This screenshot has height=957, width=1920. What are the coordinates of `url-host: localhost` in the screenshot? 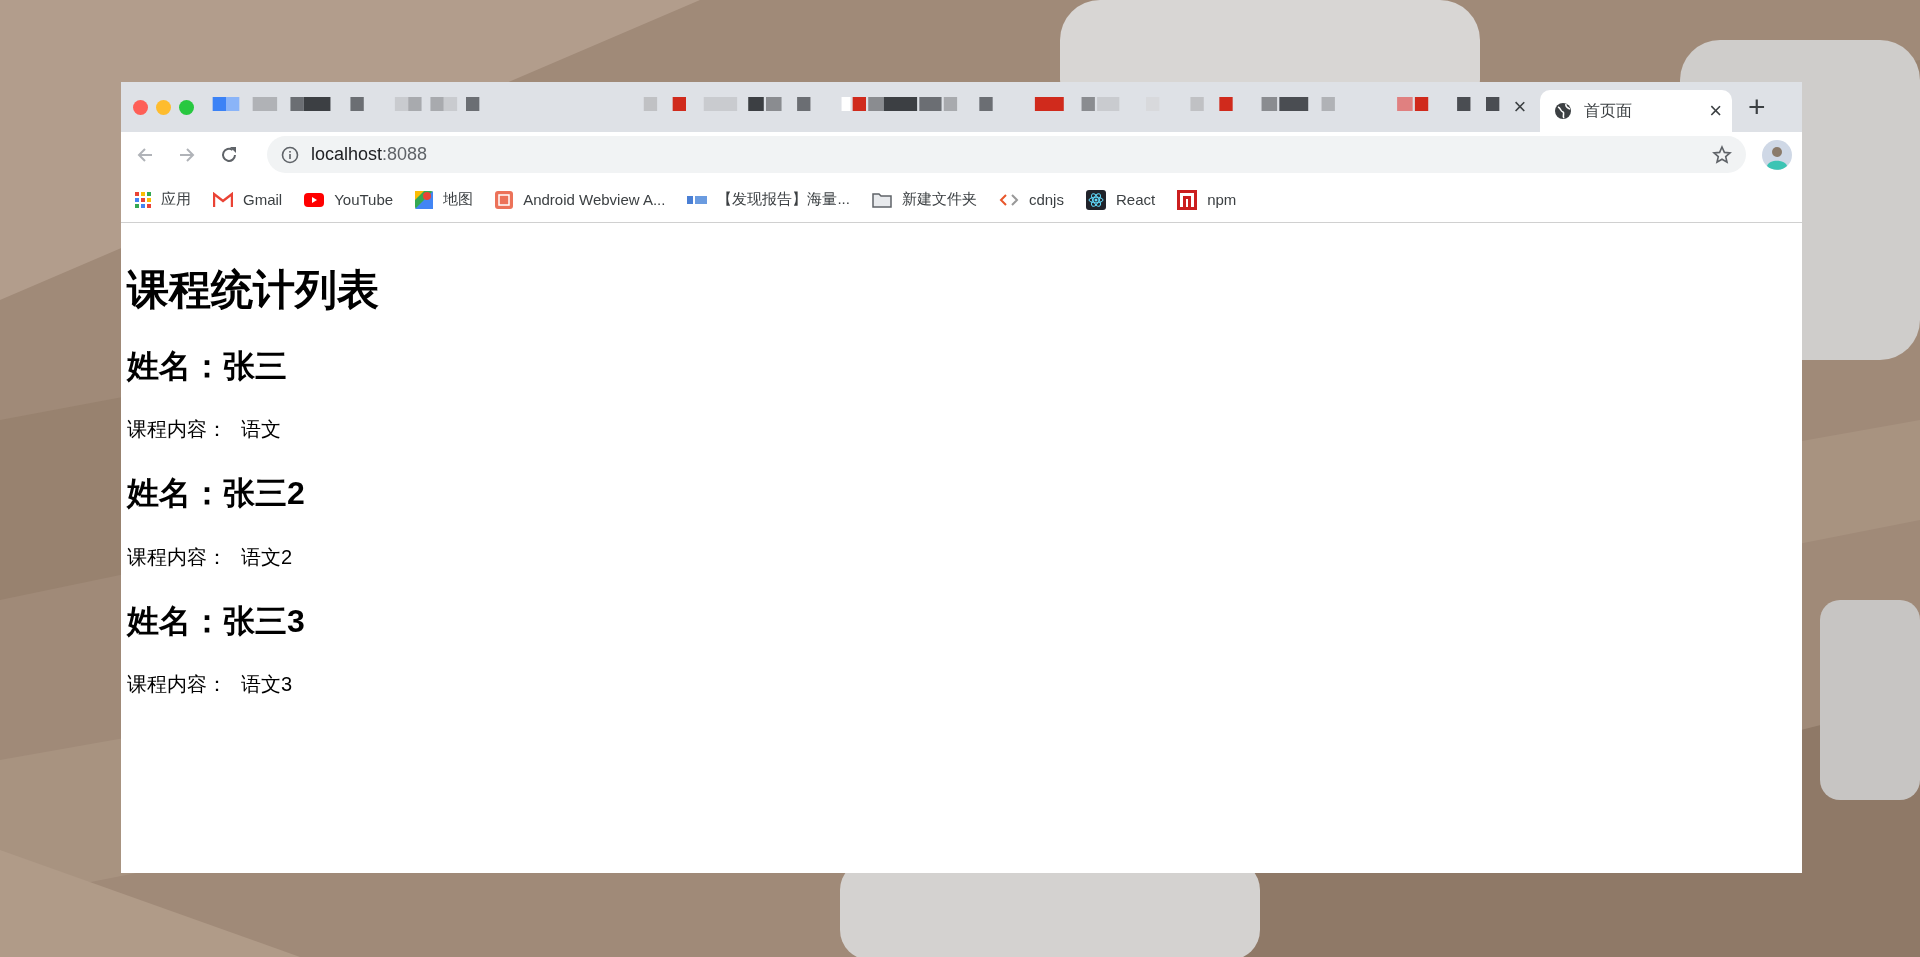 It's located at (347, 154).